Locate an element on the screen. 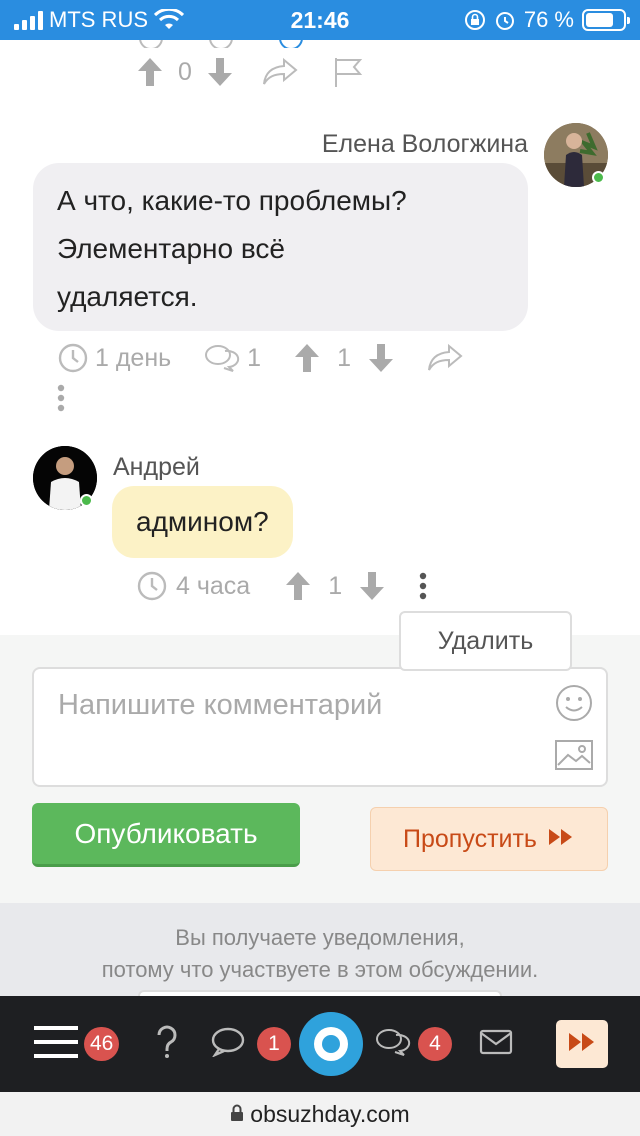  delete-label: Удалить is located at coordinates (485, 640).